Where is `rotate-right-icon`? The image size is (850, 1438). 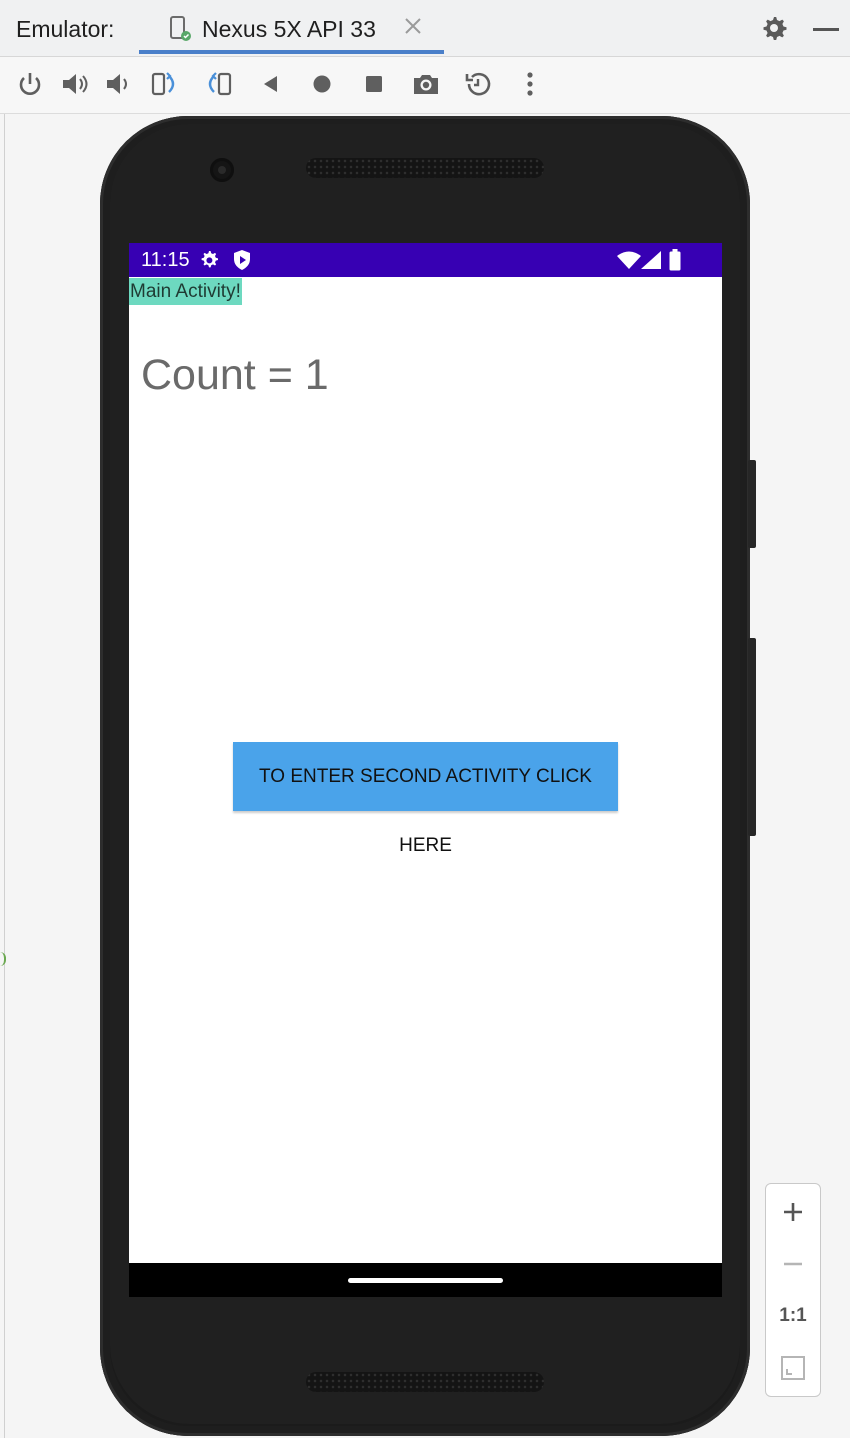 rotate-right-icon is located at coordinates (218, 84).